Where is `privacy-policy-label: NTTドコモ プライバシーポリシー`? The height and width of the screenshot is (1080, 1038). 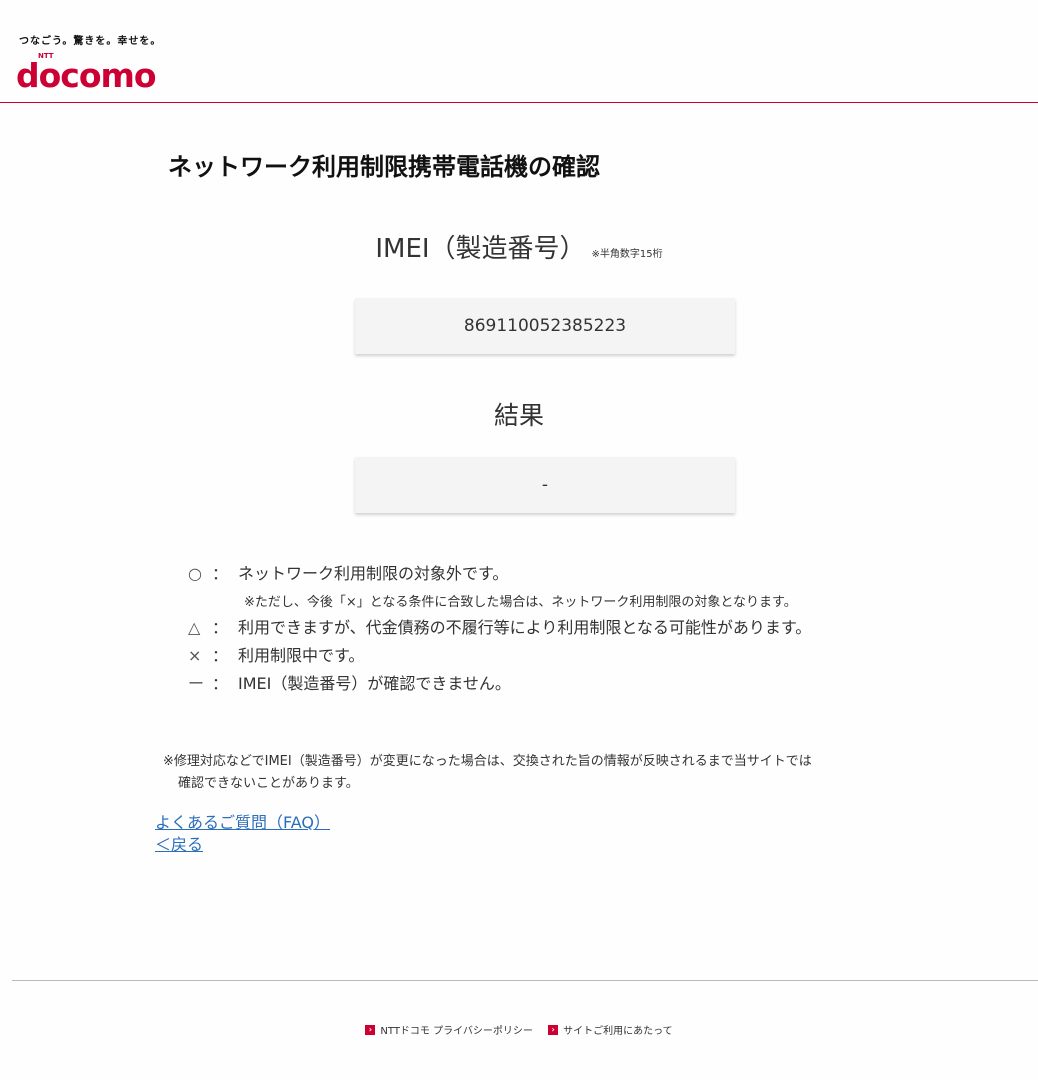 privacy-policy-label: NTTドコモ プライバシーポリシー is located at coordinates (456, 1031).